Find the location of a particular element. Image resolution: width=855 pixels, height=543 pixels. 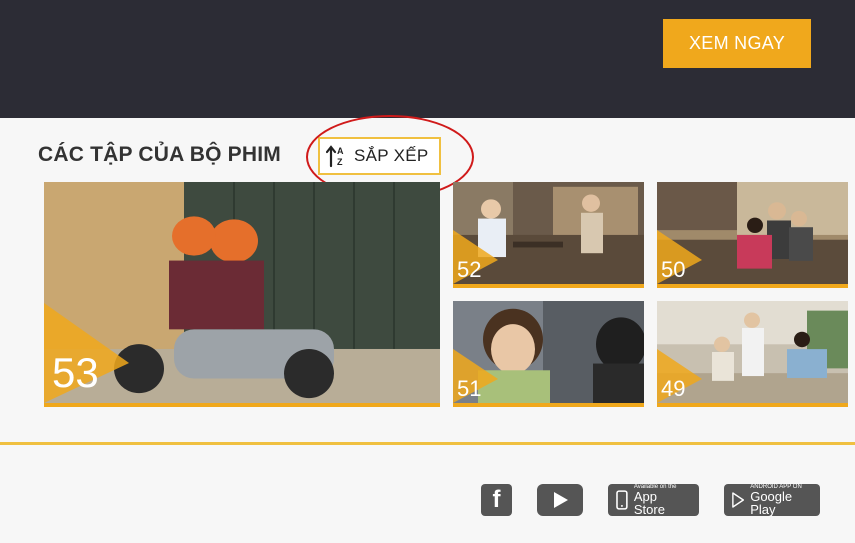

google-play-icon is located at coordinates (738, 500).